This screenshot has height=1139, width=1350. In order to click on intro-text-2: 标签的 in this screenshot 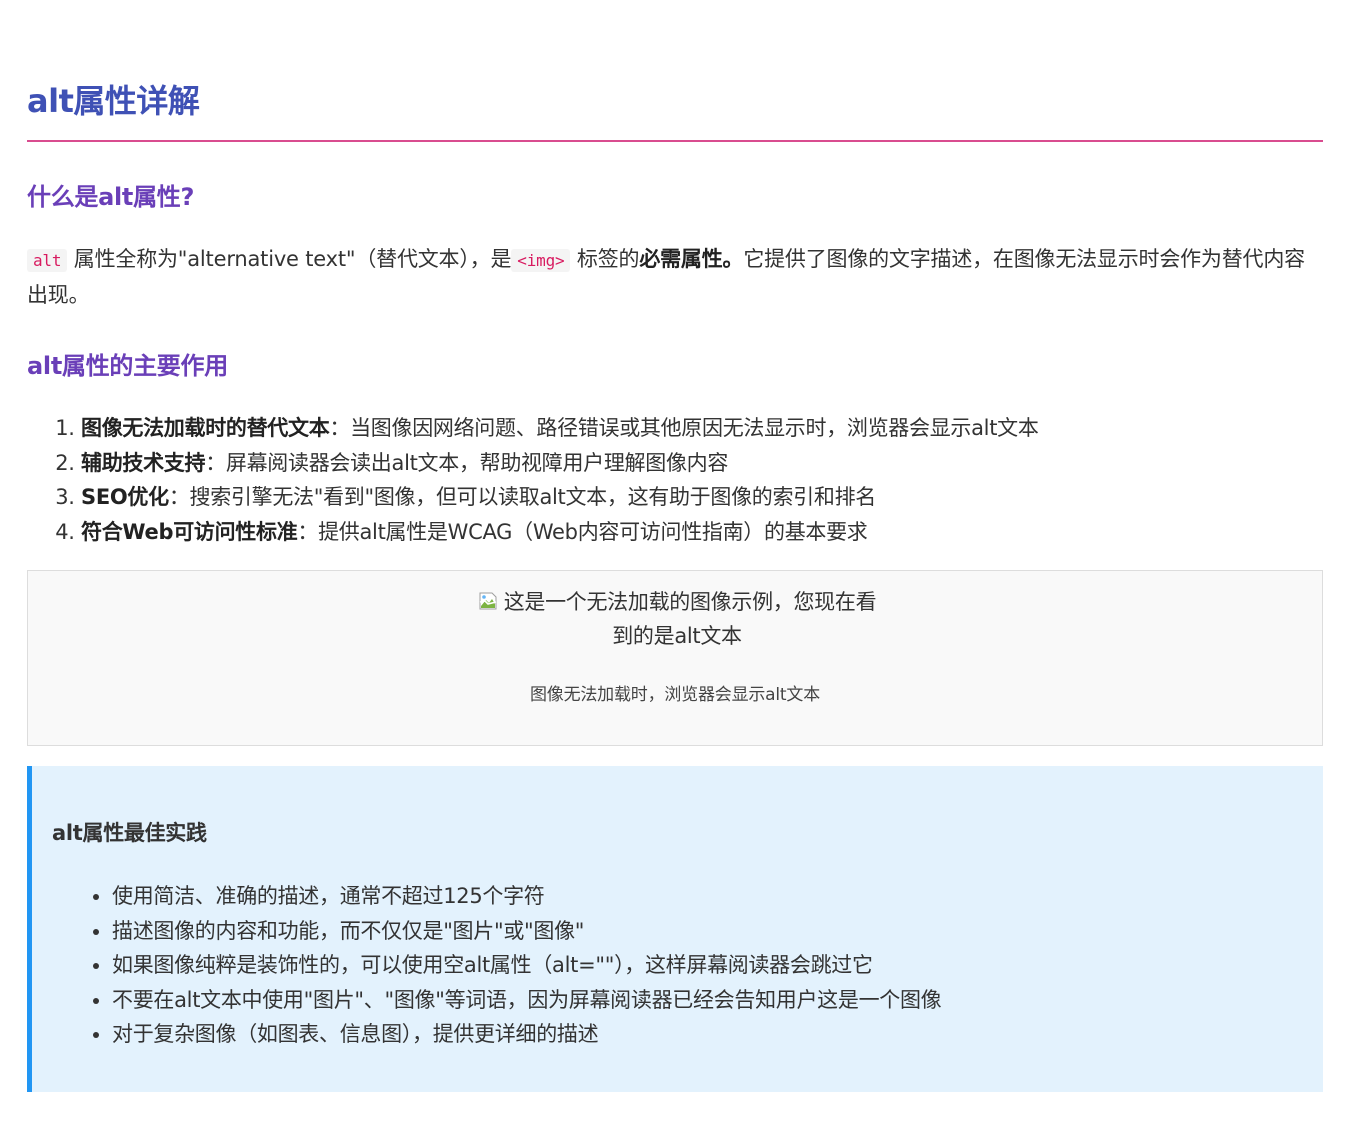, I will do `click(608, 259)`.